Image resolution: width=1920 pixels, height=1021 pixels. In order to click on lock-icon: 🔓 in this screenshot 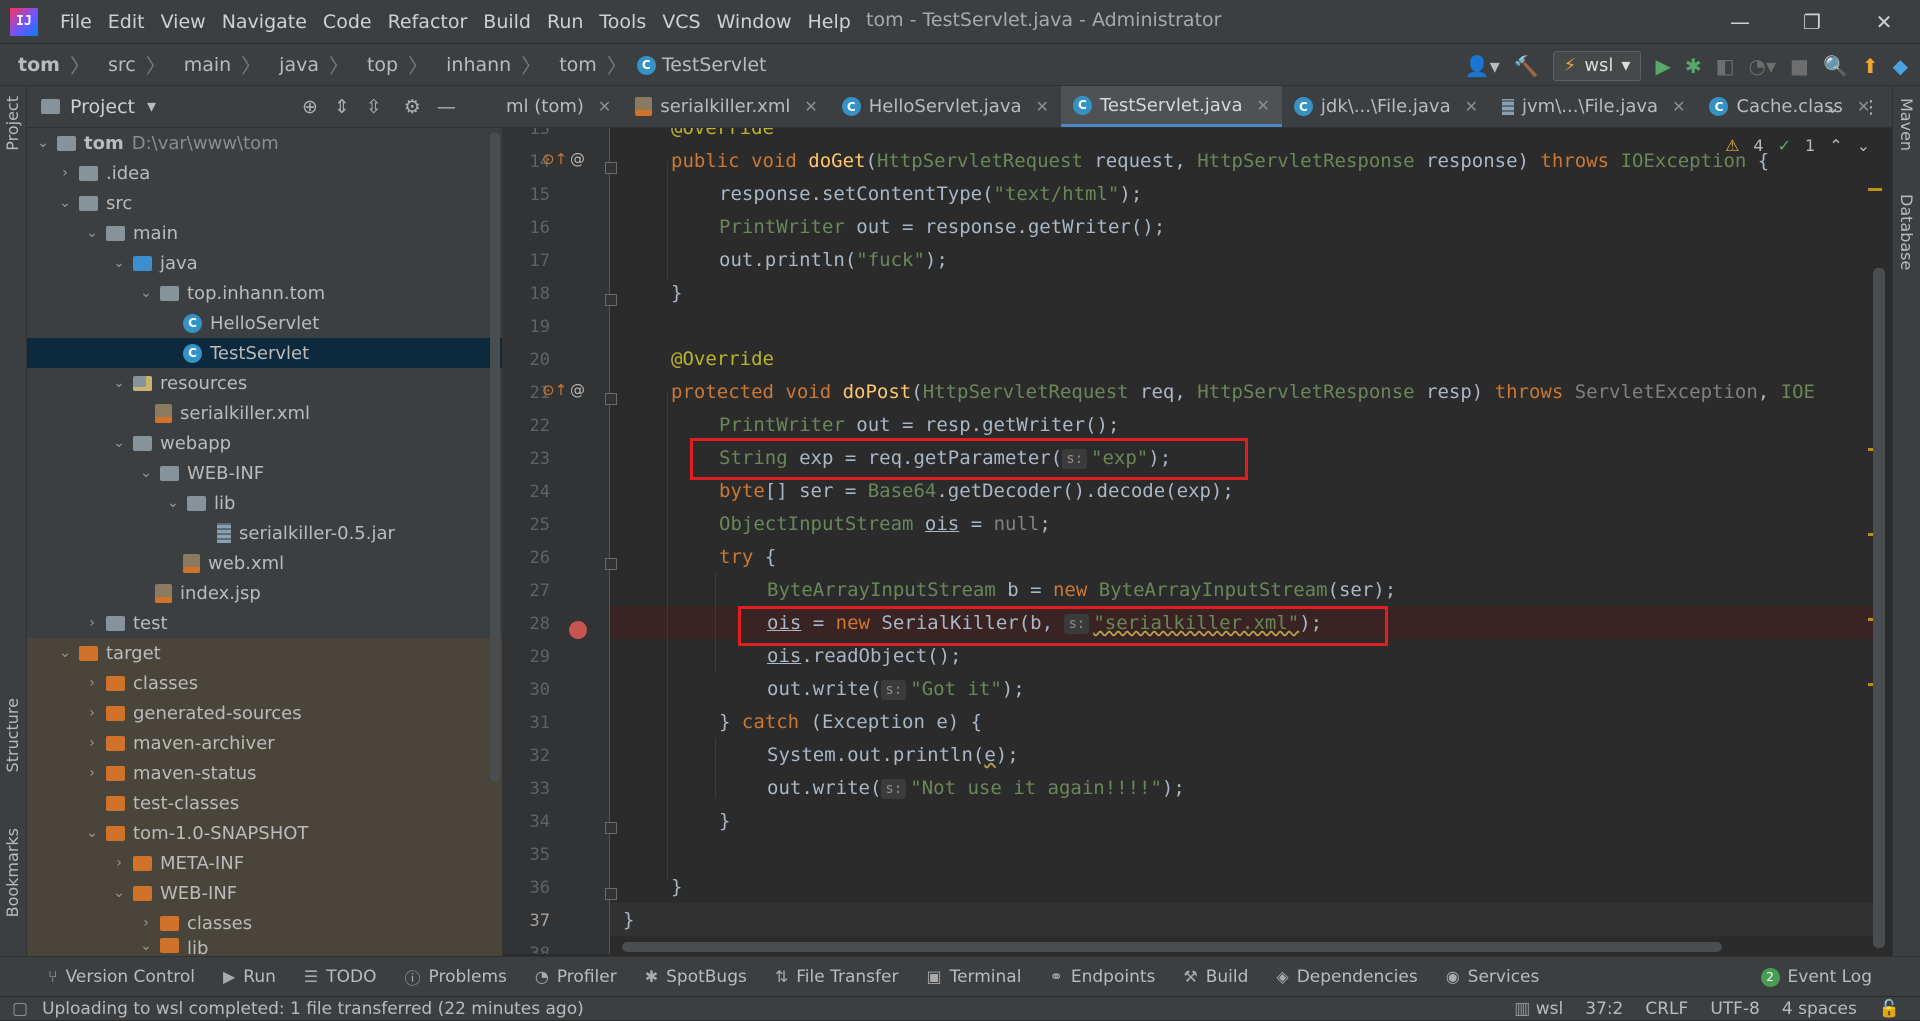, I will do `click(1889, 1009)`.